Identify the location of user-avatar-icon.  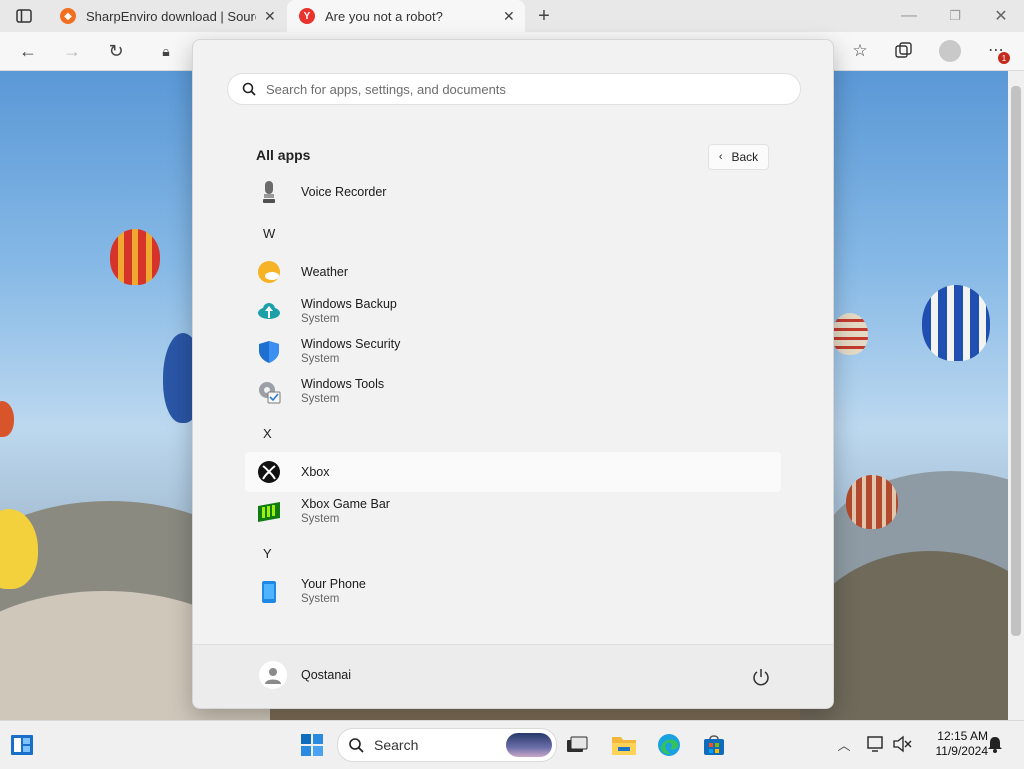
(273, 675).